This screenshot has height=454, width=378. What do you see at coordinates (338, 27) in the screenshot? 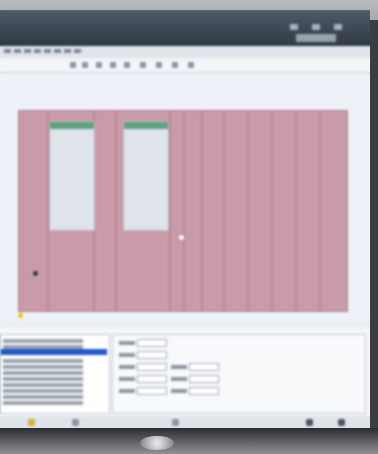
I see `close-icon` at bounding box center [338, 27].